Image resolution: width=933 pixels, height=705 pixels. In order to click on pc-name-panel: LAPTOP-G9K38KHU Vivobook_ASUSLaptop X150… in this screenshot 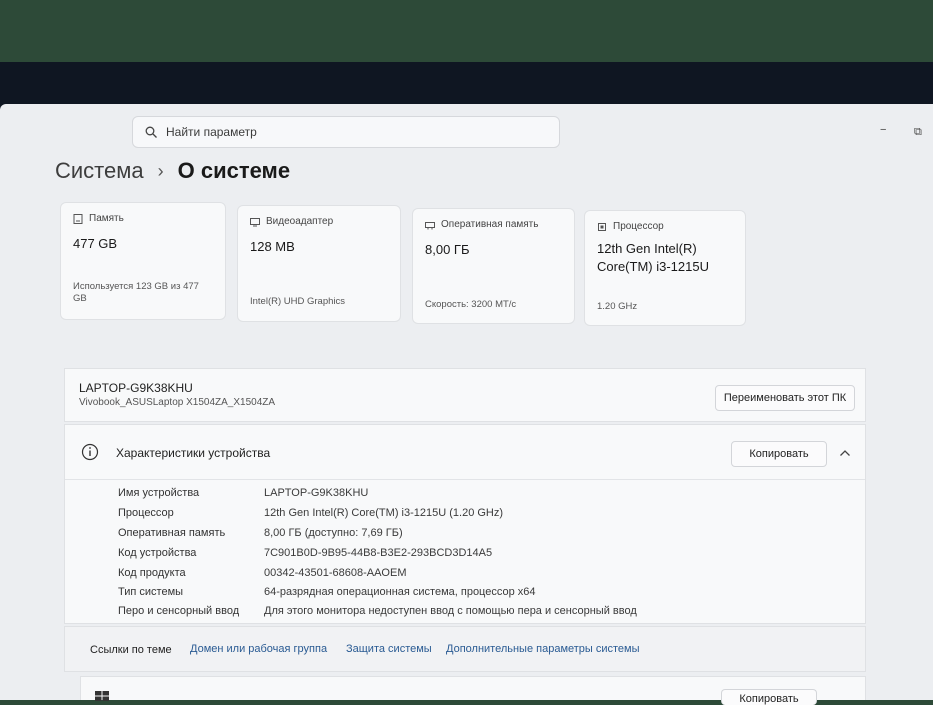, I will do `click(465, 395)`.